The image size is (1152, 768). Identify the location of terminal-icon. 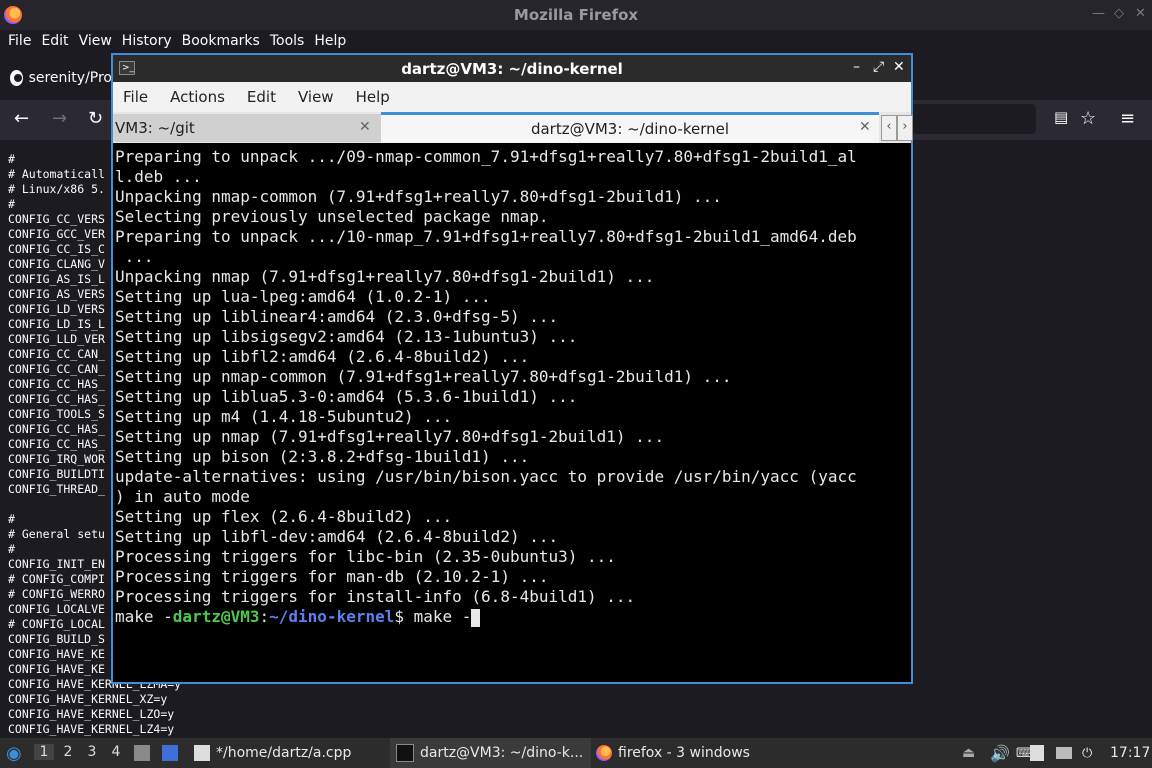
(405, 753).